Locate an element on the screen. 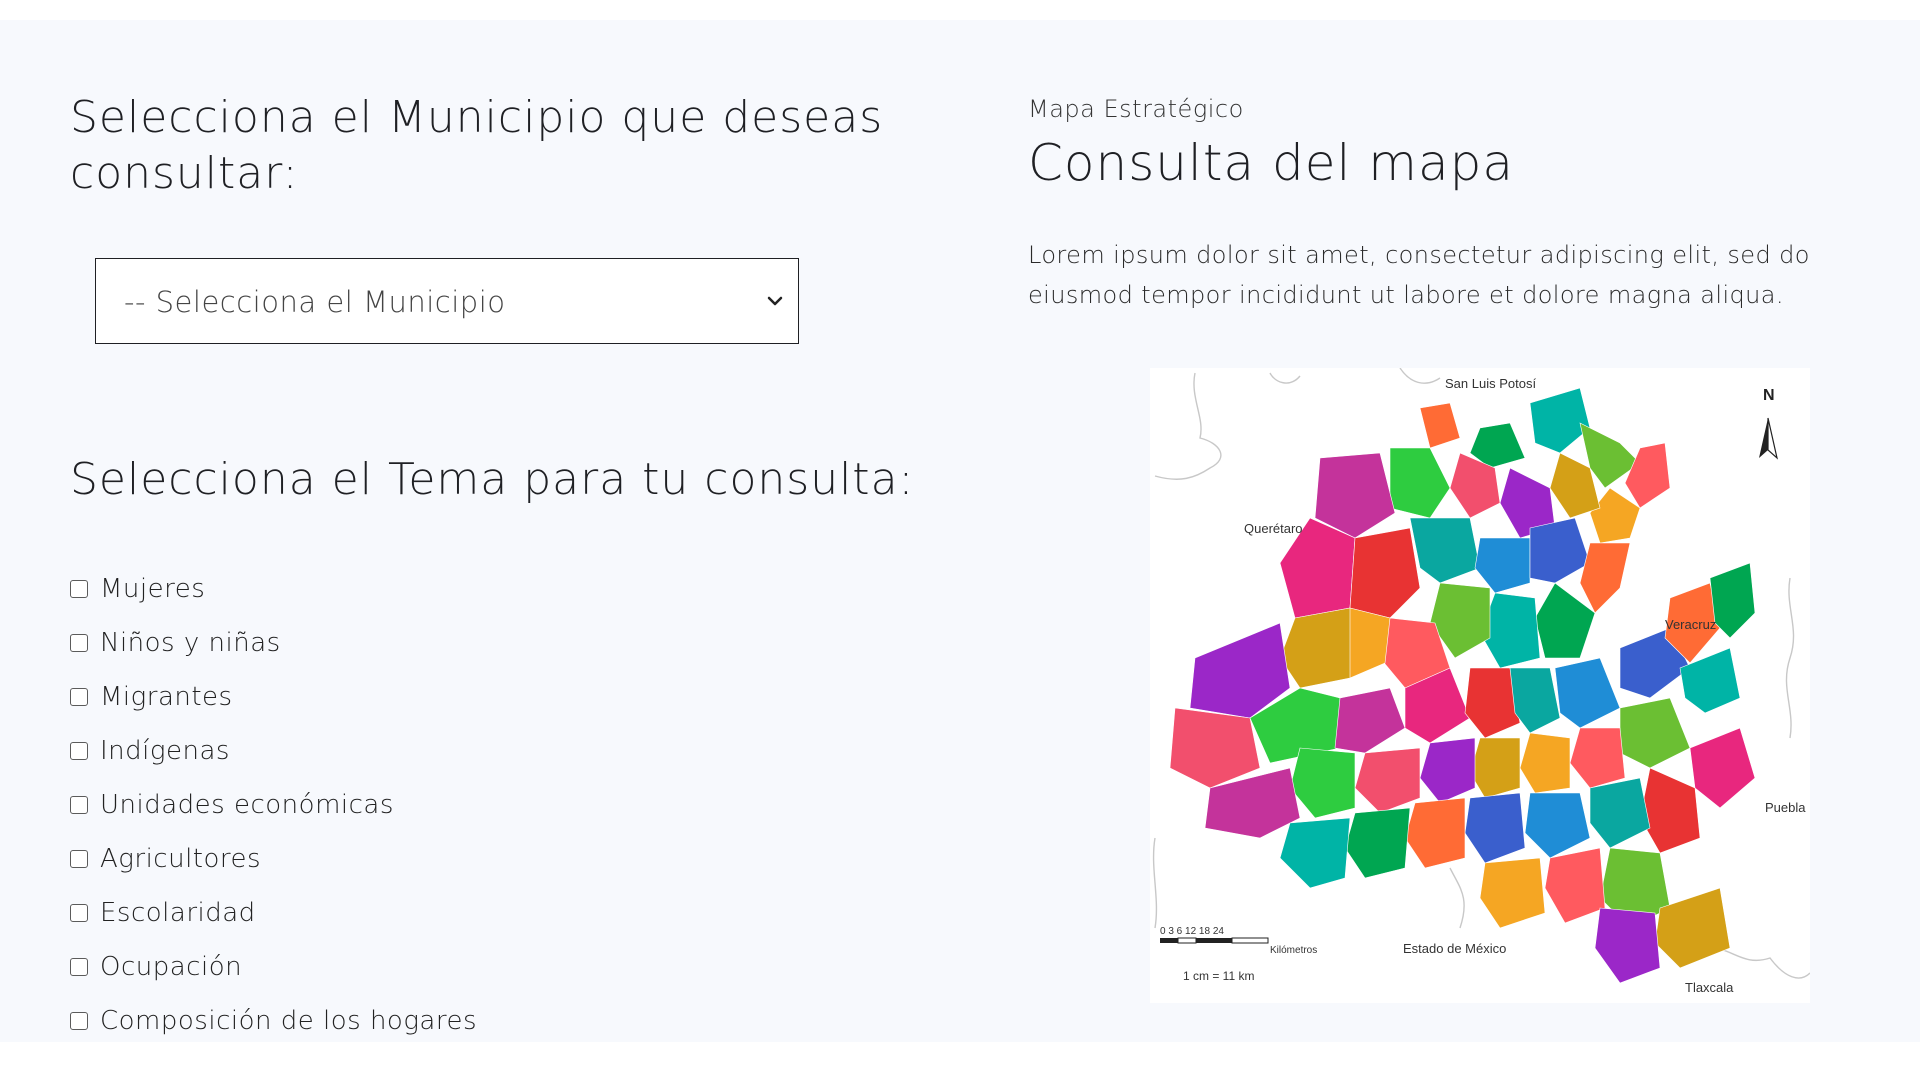 This screenshot has width=1920, height=1080. topic-label: Composición de los hogares is located at coordinates (289, 1021).